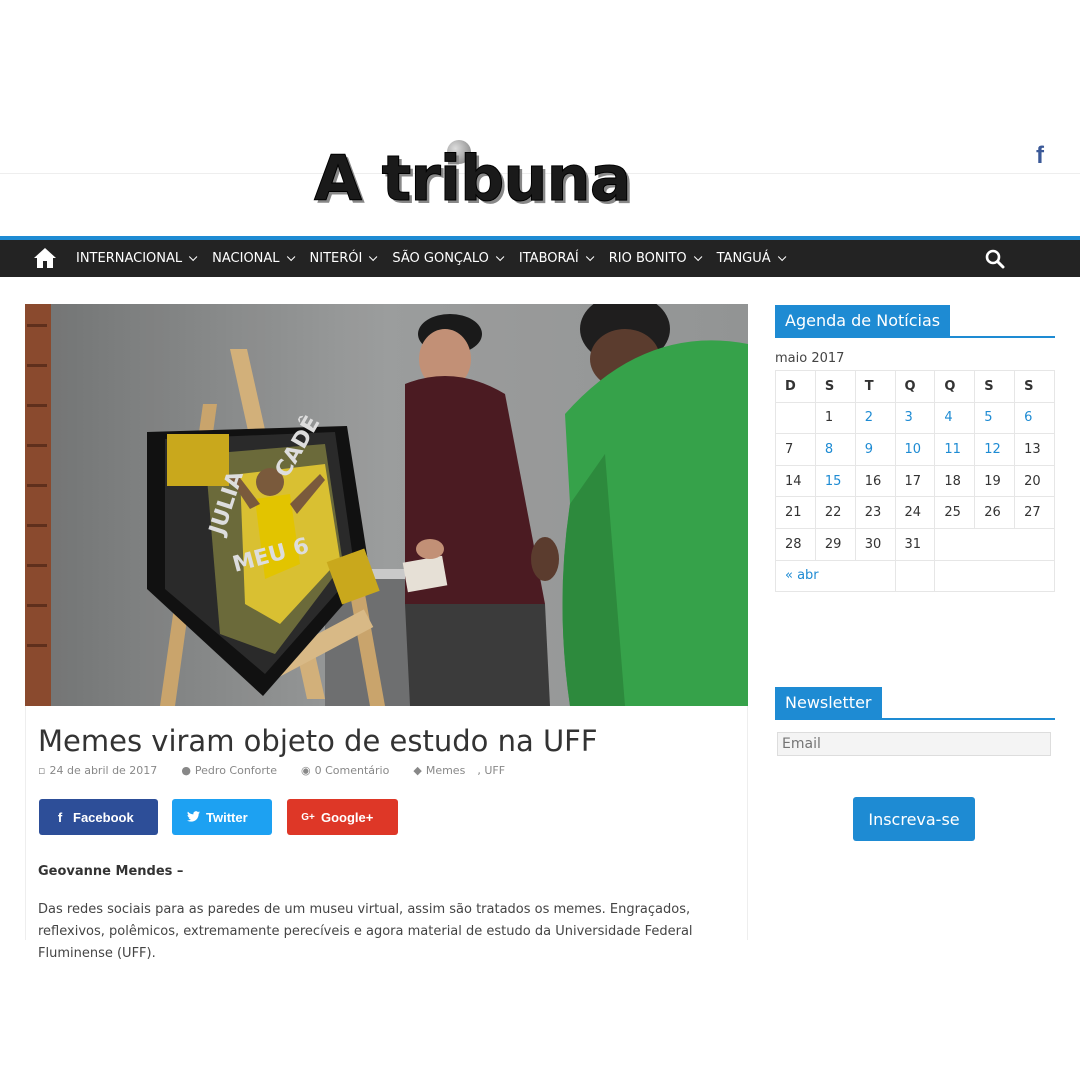 The height and width of the screenshot is (1080, 1080). I want to click on google-plus-icon: G+, so click(308, 817).